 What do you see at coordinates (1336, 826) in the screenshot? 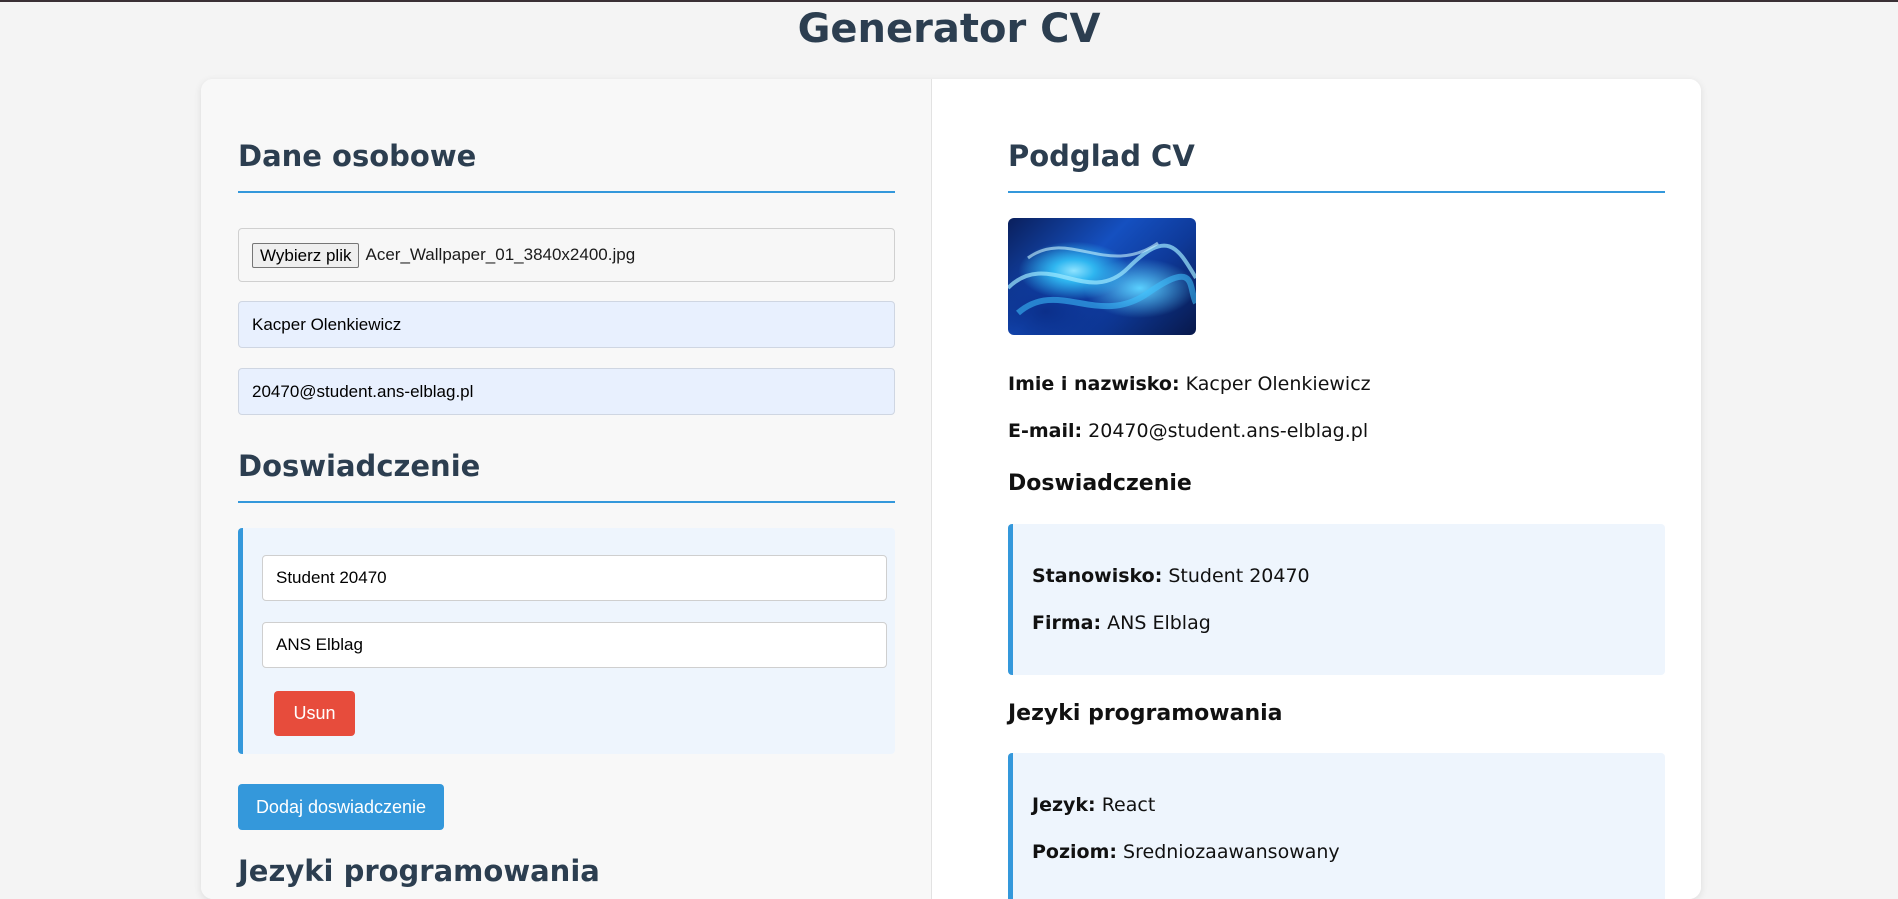
I see `preview-language-entry: Jezyk: React Poziom: Sredniozaawansowany` at bounding box center [1336, 826].